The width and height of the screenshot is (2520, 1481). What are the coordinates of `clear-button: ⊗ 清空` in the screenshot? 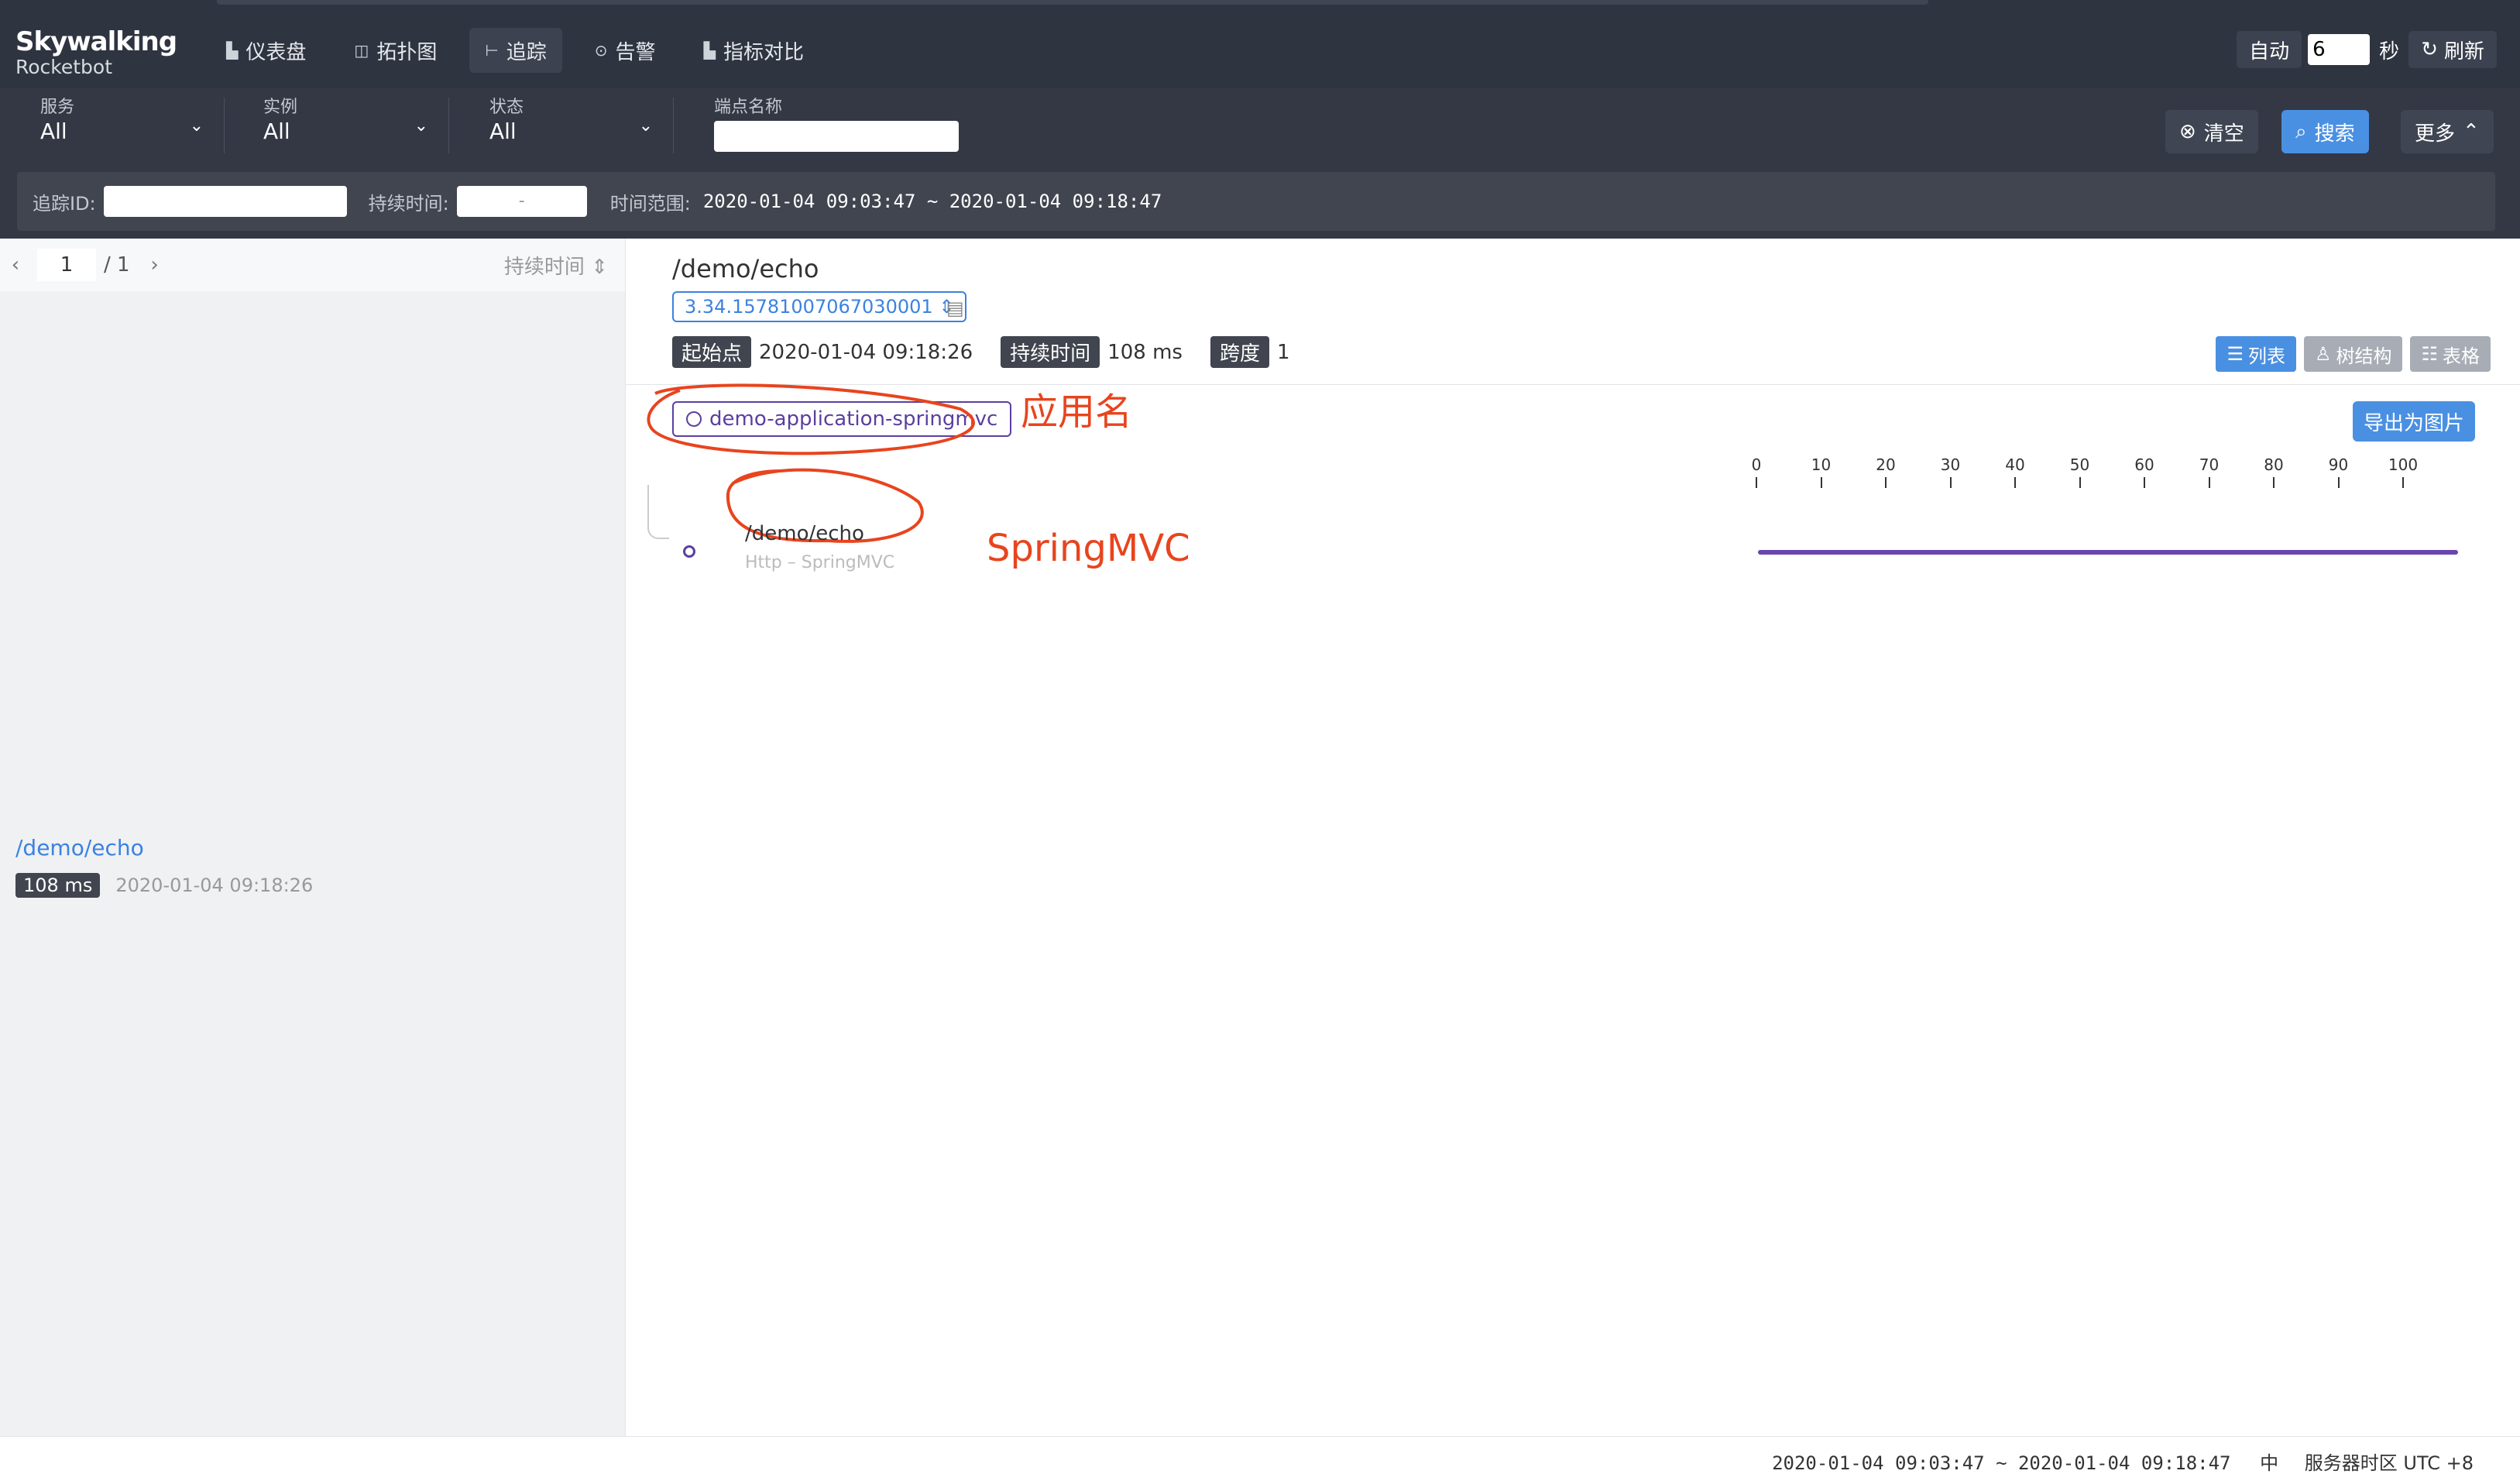 It's located at (2212, 131).